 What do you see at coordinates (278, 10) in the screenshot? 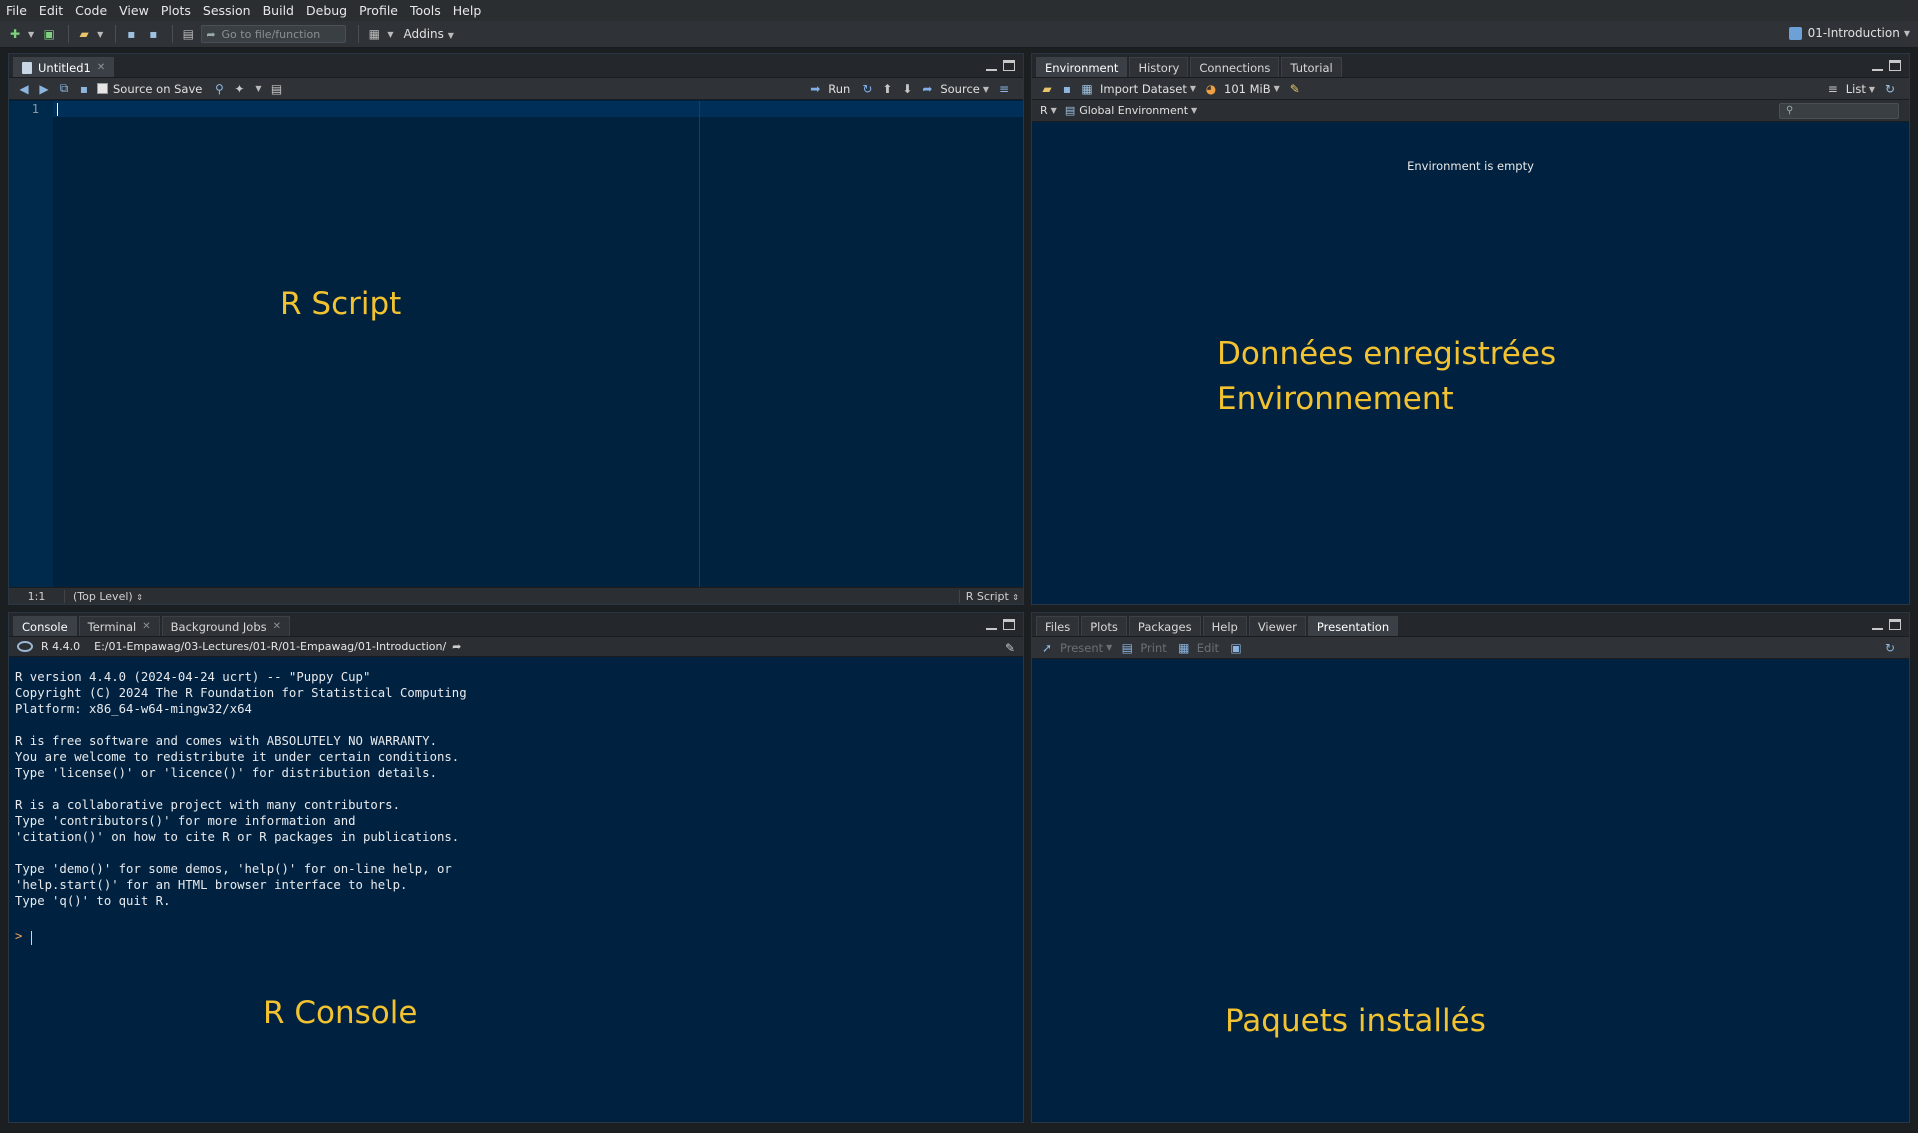
I see `menu-build: Build` at bounding box center [278, 10].